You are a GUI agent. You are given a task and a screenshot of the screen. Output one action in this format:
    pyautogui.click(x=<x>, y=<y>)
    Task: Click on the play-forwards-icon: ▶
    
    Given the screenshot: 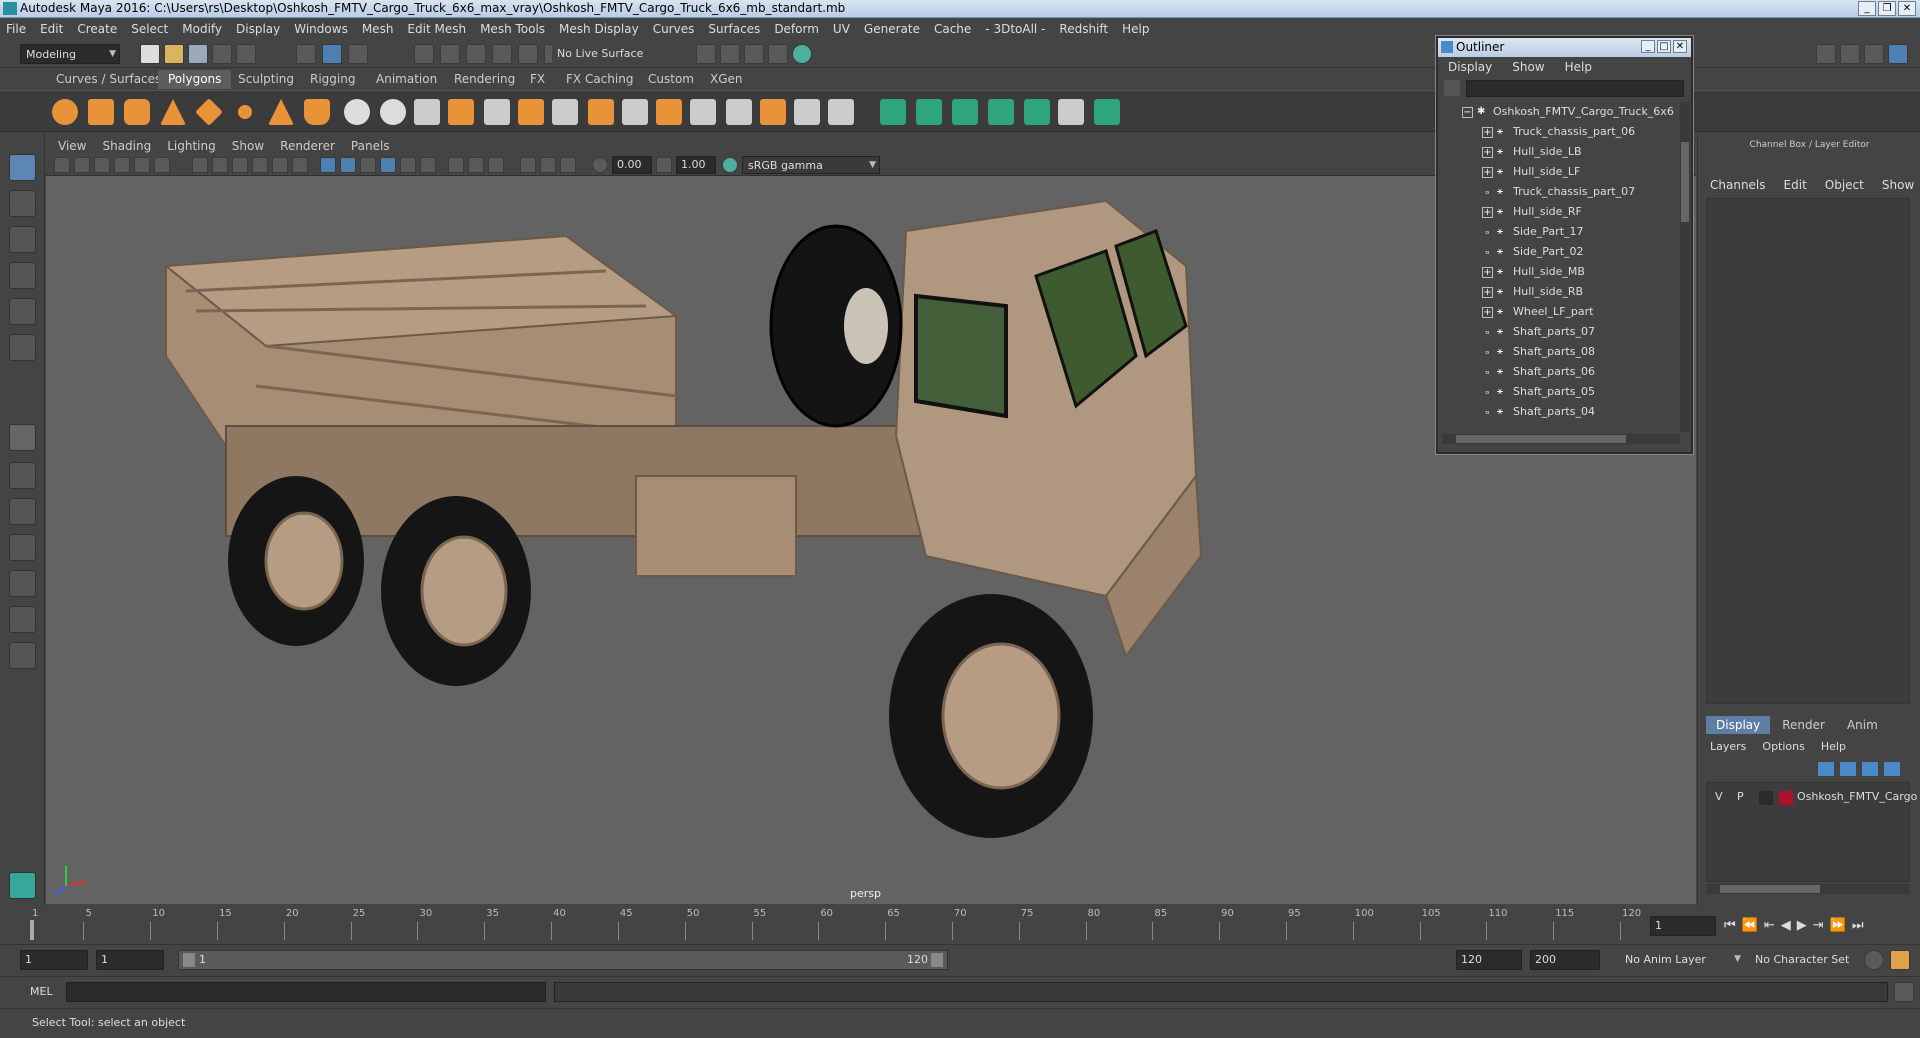 What is the action you would take?
    pyautogui.click(x=1802, y=925)
    